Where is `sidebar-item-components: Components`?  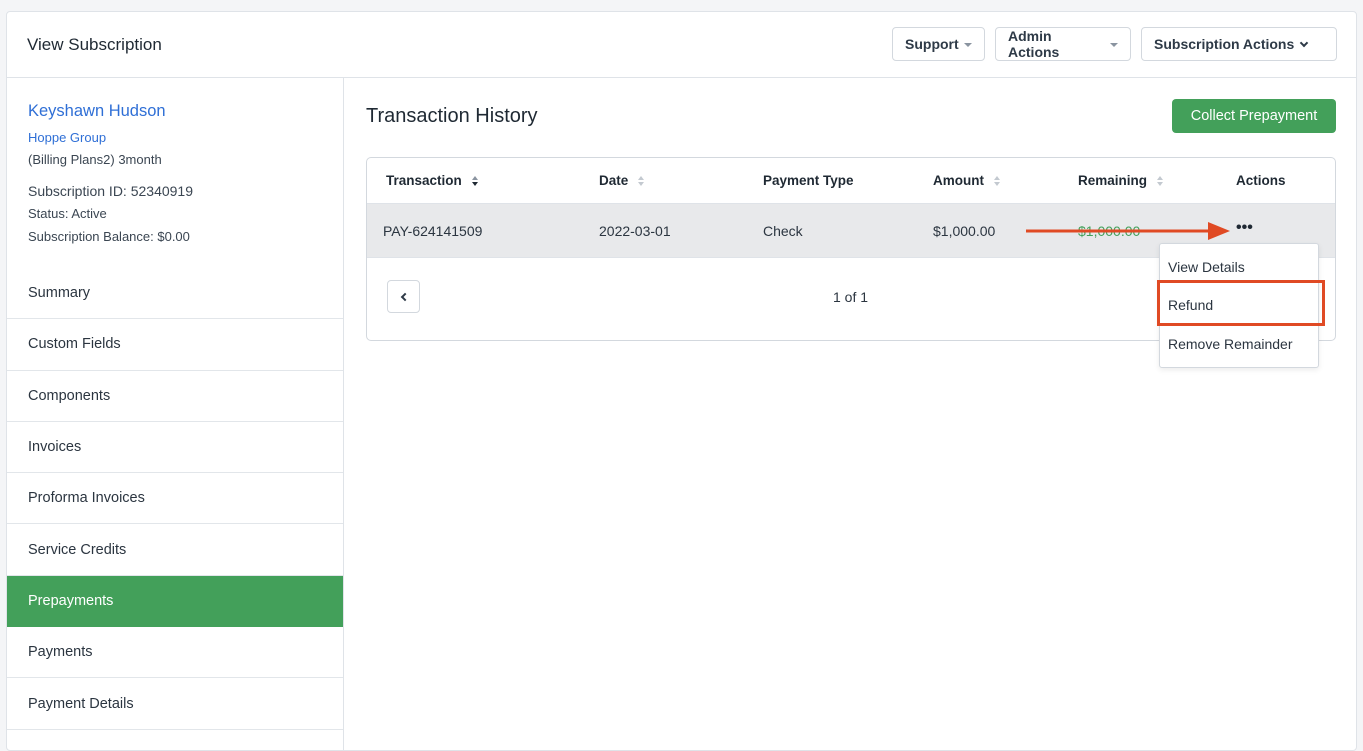 sidebar-item-components: Components is located at coordinates (175, 396).